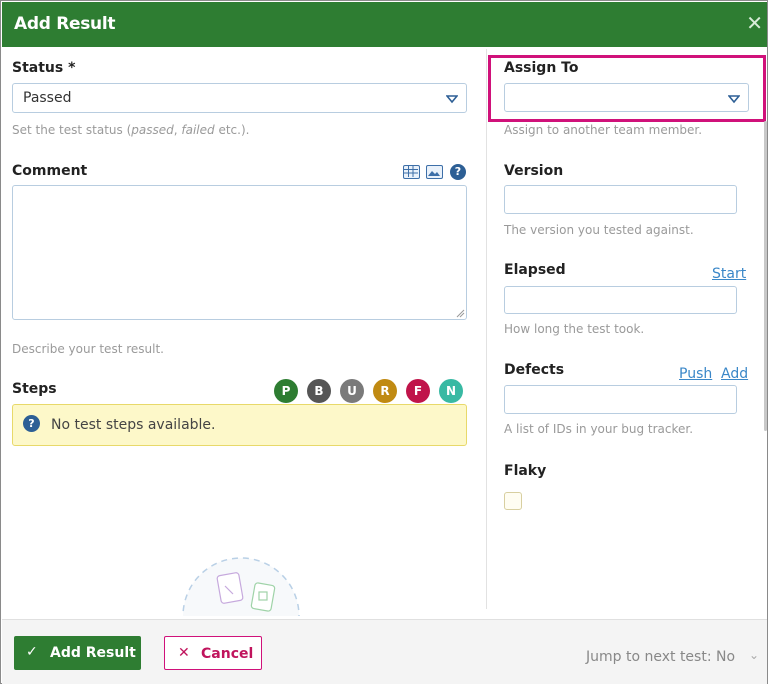 The width and height of the screenshot is (768, 684). Describe the element at coordinates (418, 391) in the screenshot. I see `step-status-failed-button: F` at that location.